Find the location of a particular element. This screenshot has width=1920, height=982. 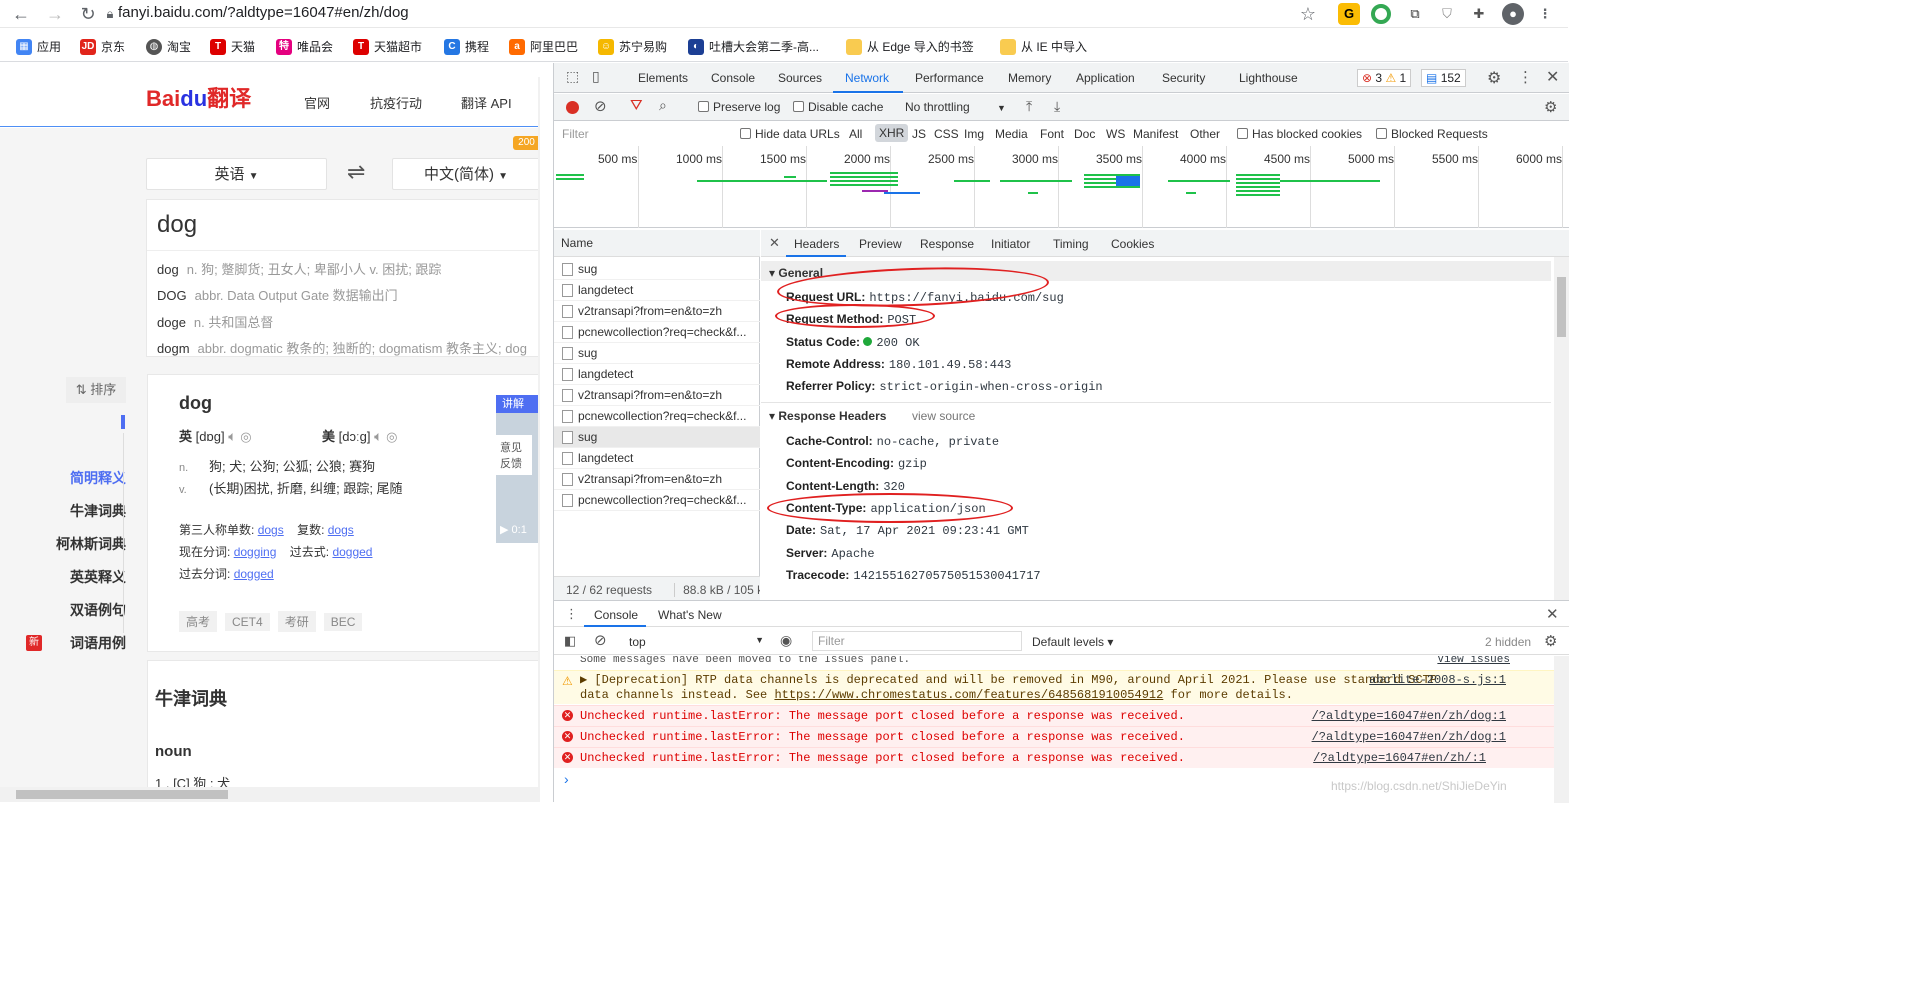

horizontal-scrollbar is located at coordinates (270, 794).